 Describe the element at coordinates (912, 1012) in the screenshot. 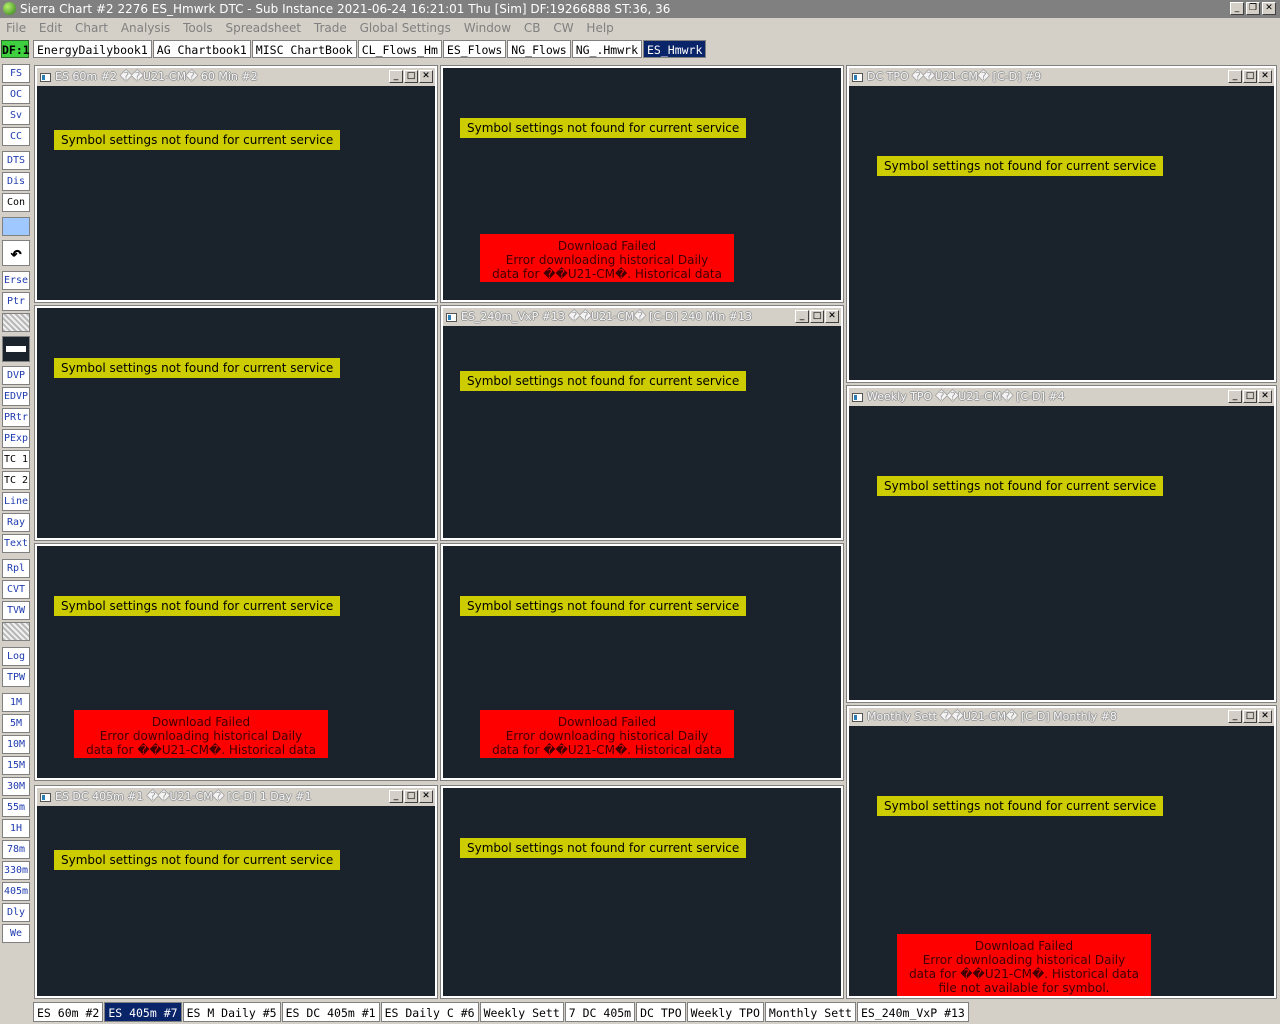

I see `chart-tab: ES_240m_VxP #13` at that location.